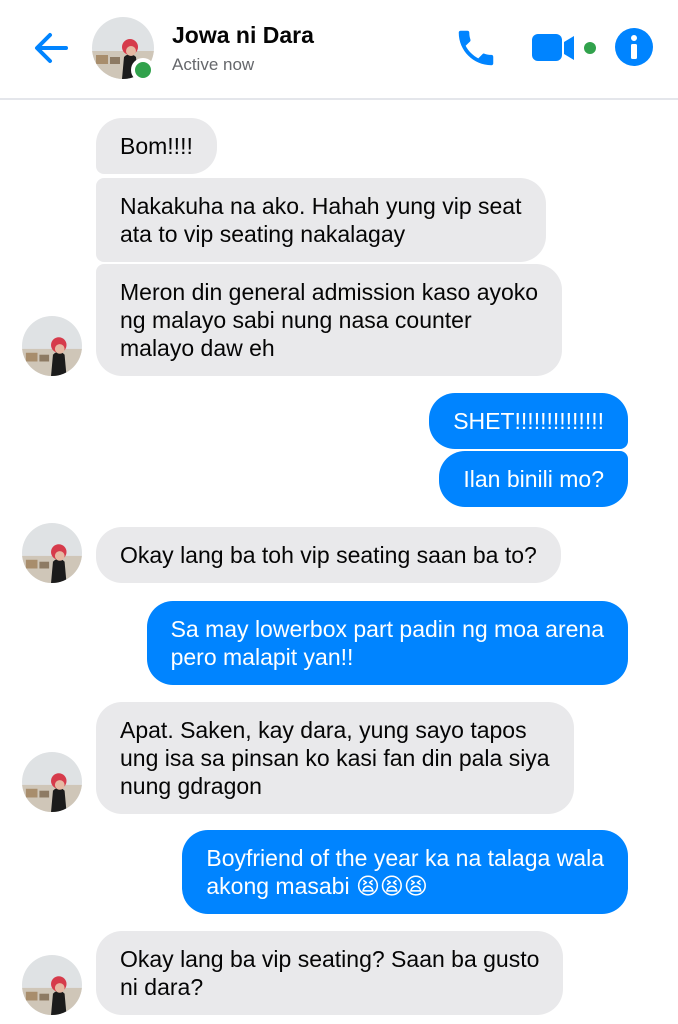 This screenshot has height=1024, width=678. Describe the element at coordinates (243, 35) in the screenshot. I see `contact-name: Jowa ni Dara` at that location.